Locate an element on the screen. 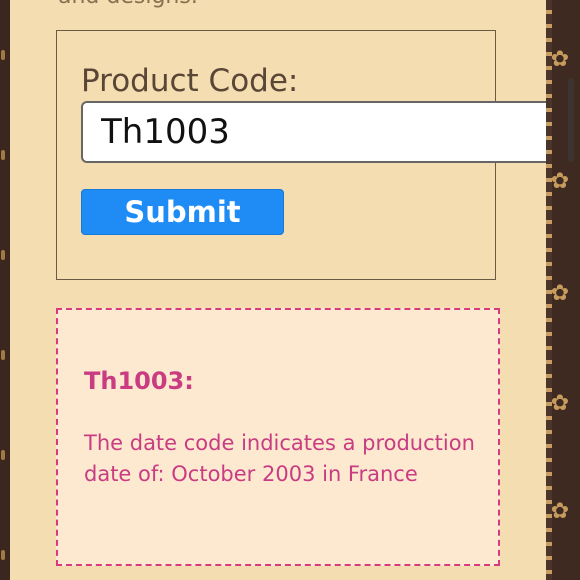 The width and height of the screenshot is (580, 580). product-code-label: Product Code: is located at coordinates (190, 81).